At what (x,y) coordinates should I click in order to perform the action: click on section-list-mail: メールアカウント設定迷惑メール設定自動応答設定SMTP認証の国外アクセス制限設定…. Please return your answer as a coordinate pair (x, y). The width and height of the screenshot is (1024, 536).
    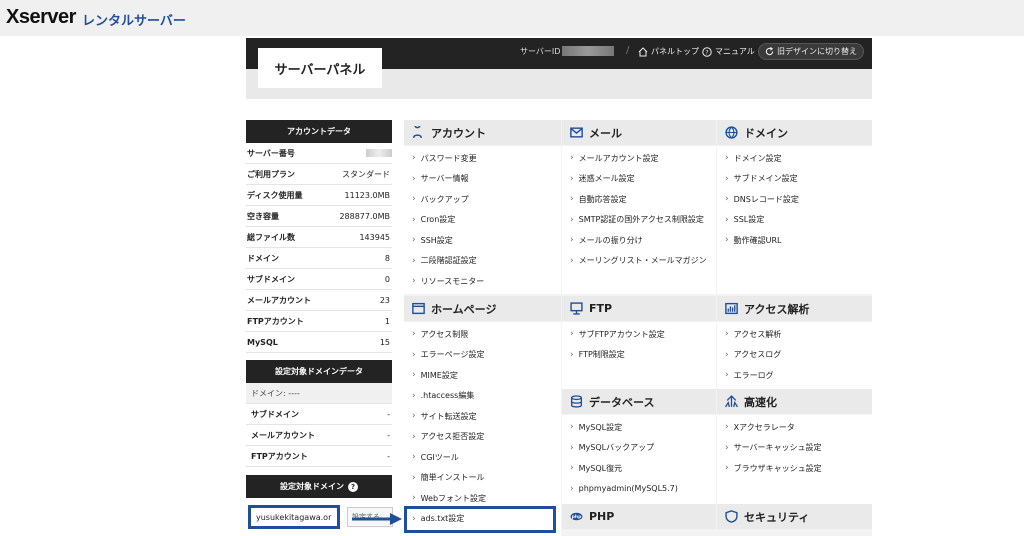
    Looking at the image, I should click on (639, 220).